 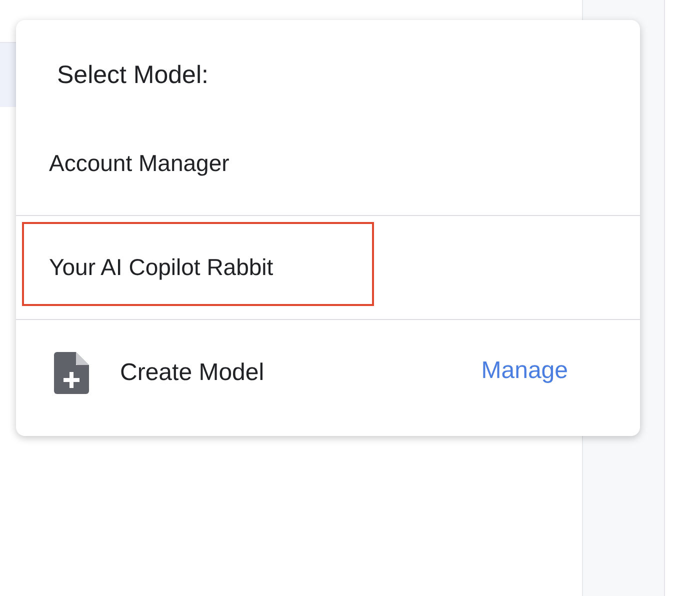 I want to click on model-item: Account Manager, so click(x=123, y=164).